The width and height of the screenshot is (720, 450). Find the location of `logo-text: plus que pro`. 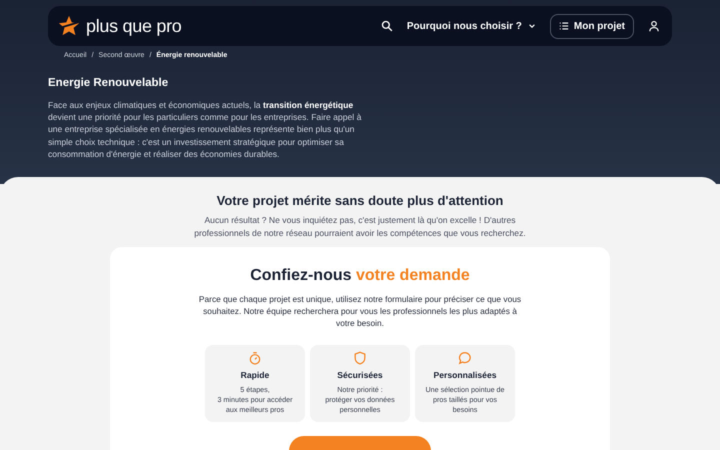

logo-text: plus que pro is located at coordinates (134, 26).